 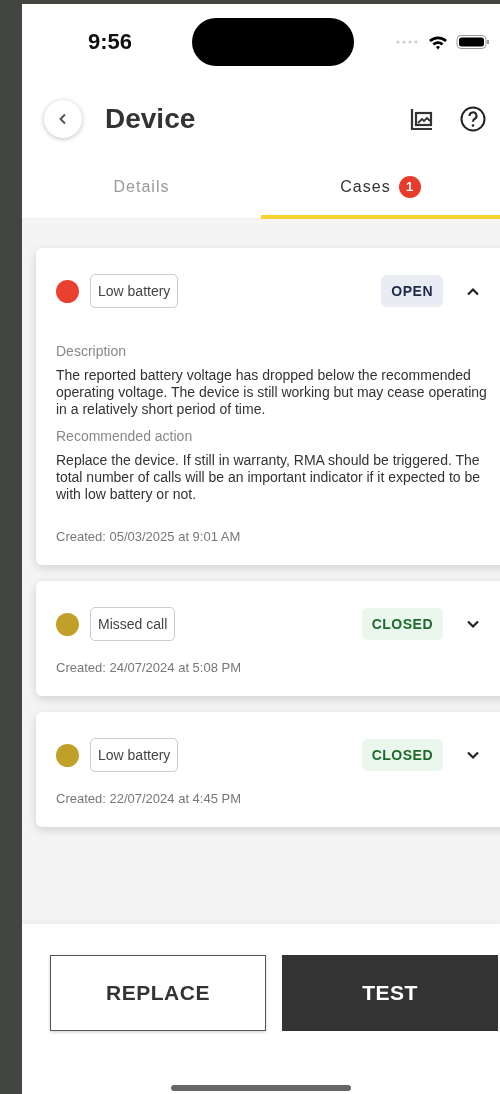 I want to click on action-text: Replace the device. If still in warranty, RMA should be triggered. The total number of calls will be an important indicator if it expected to be with low battery or not., so click(x=269, y=477).